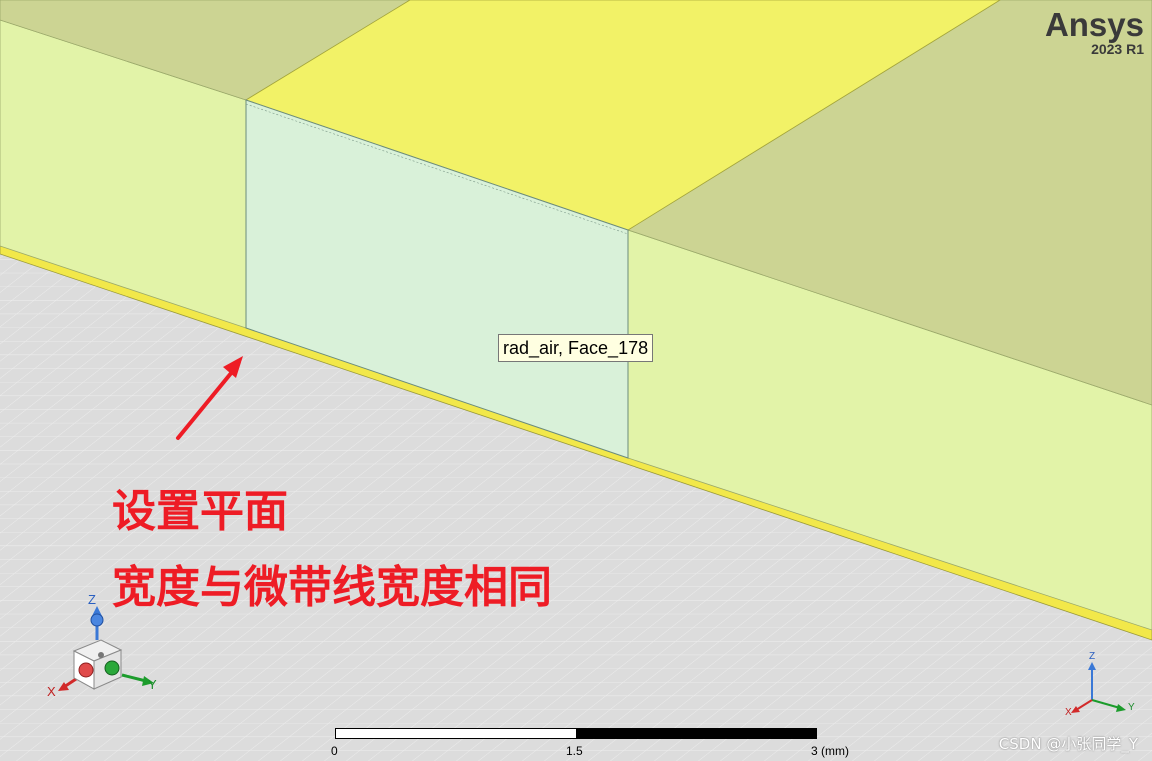 The width and height of the screenshot is (1152, 761). Describe the element at coordinates (696, 733) in the screenshot. I see `scale-bar-black-segment` at that location.